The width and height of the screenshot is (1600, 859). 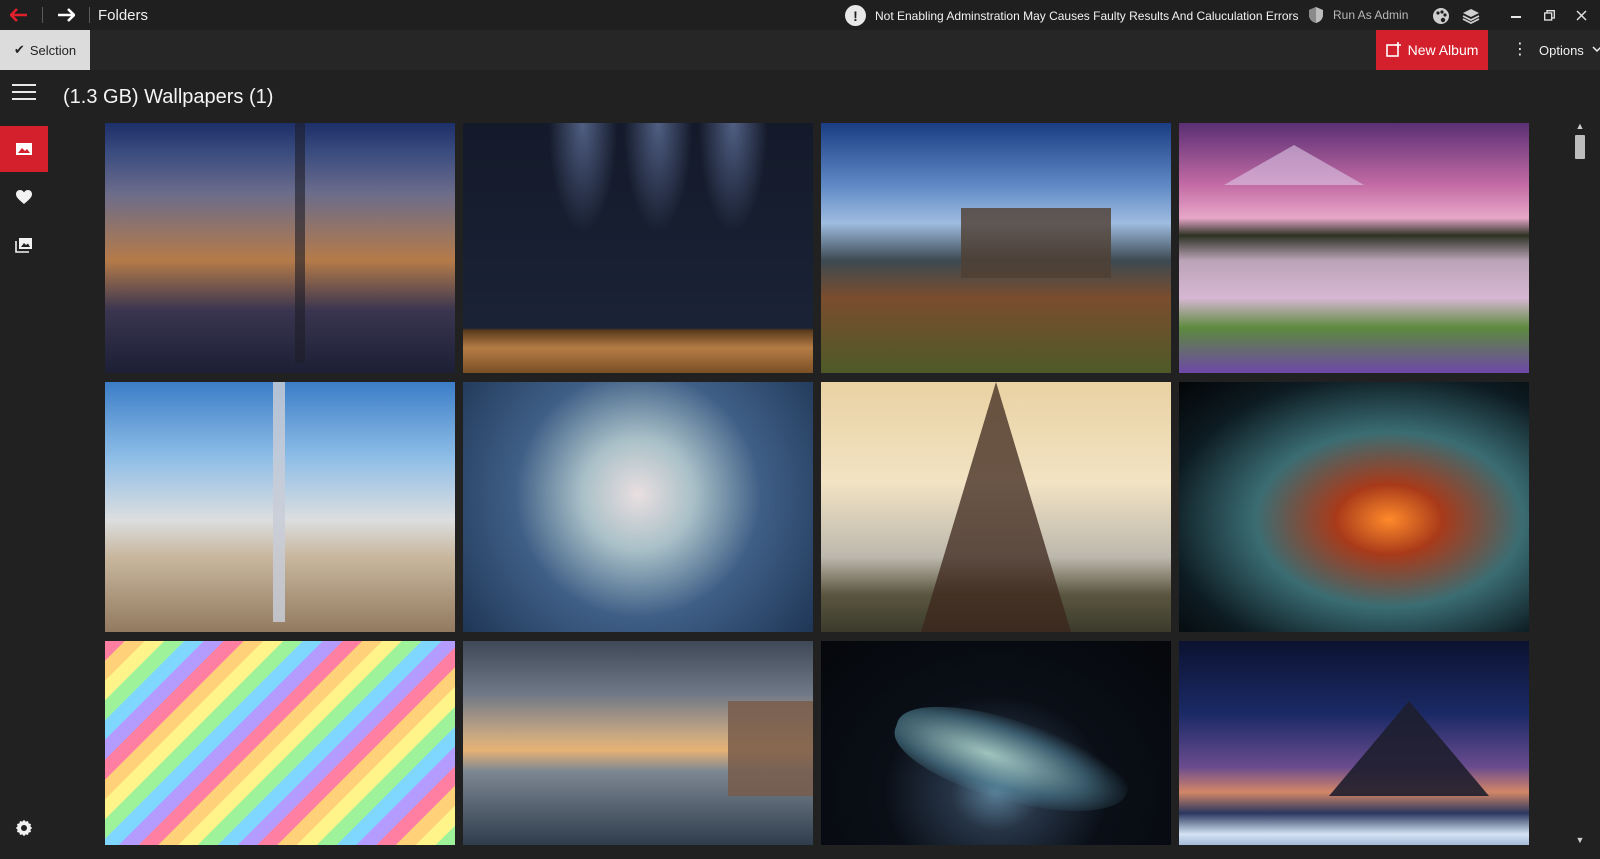 I want to click on rail-item-albums, so click(x=24, y=245).